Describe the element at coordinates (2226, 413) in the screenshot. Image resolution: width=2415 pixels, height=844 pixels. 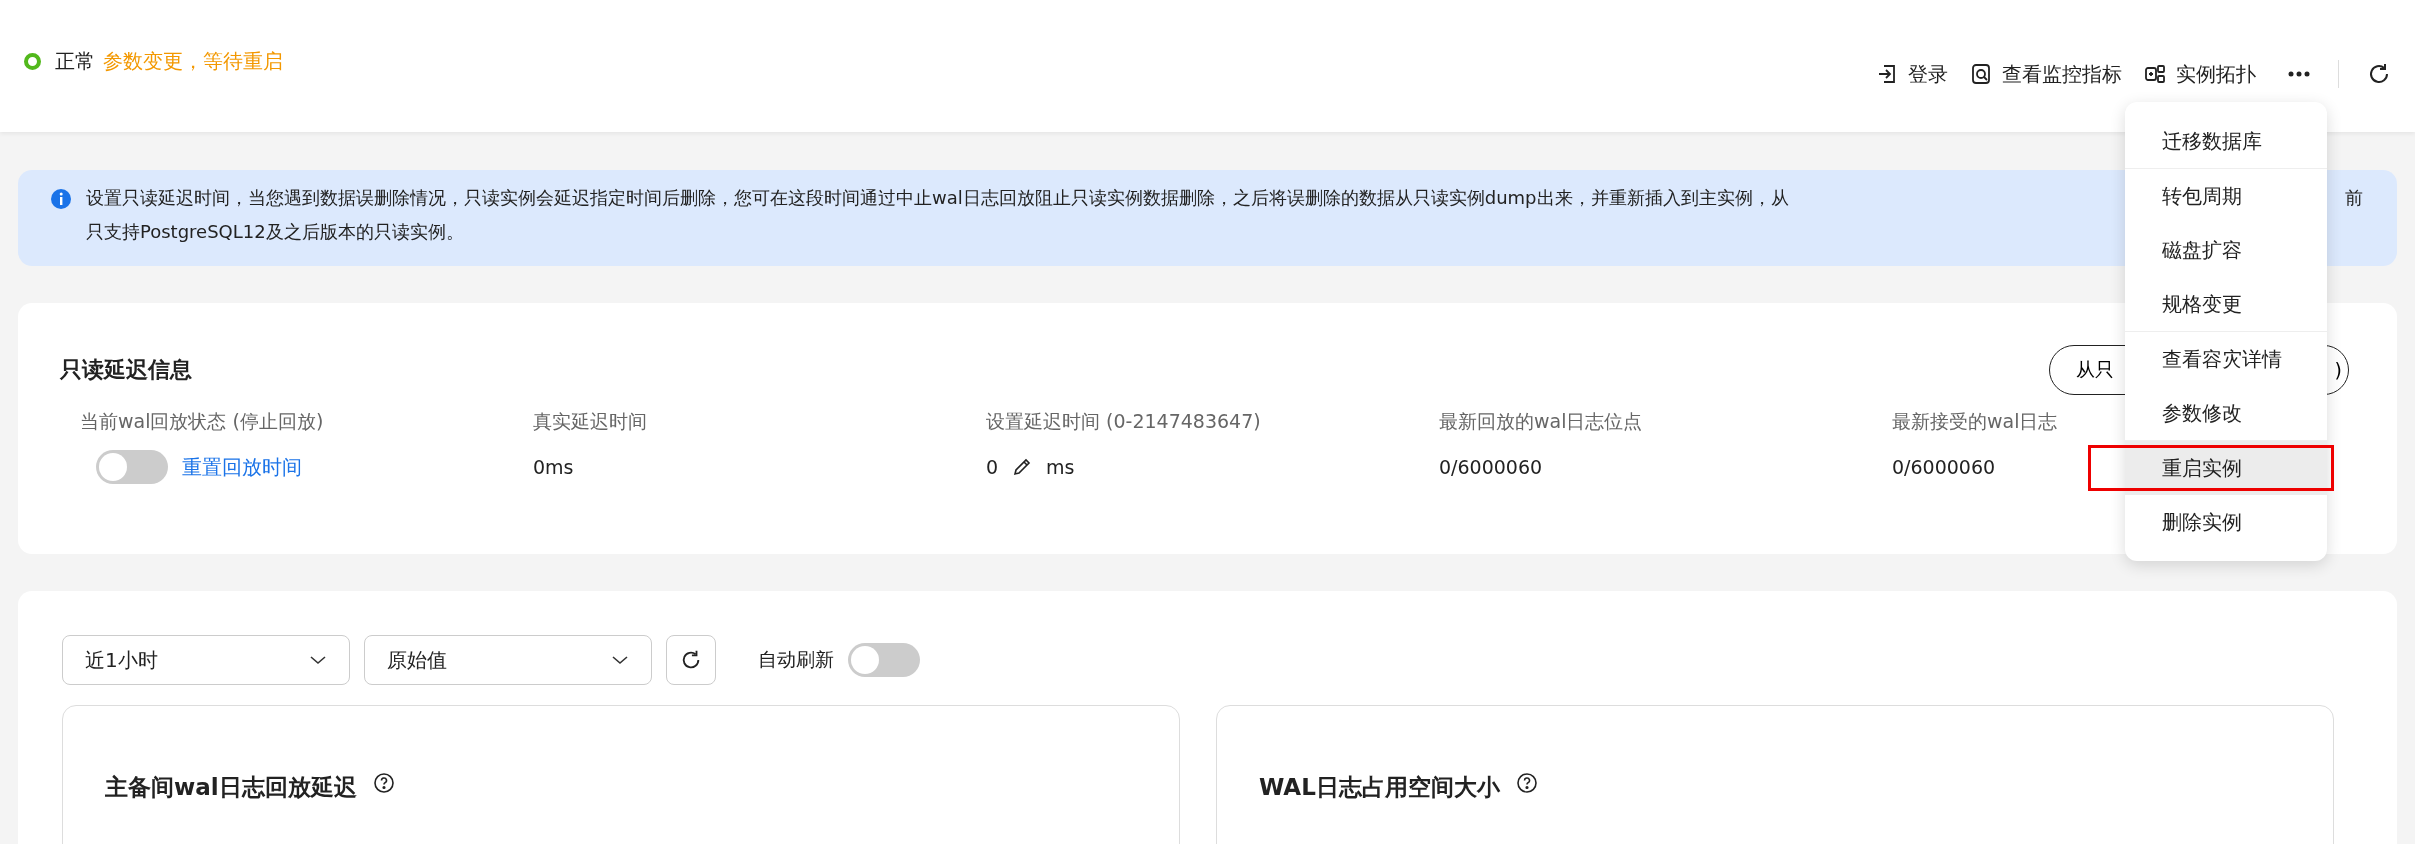
I see `menu-item: 参数修改` at that location.